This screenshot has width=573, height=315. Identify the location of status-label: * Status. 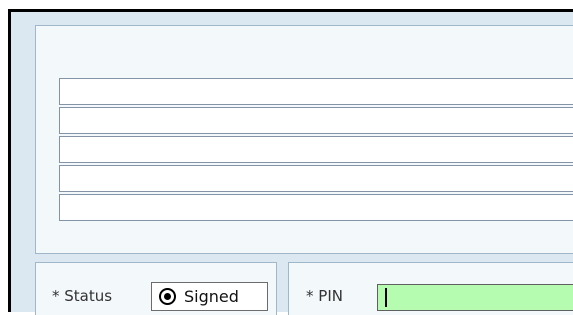
(82, 296).